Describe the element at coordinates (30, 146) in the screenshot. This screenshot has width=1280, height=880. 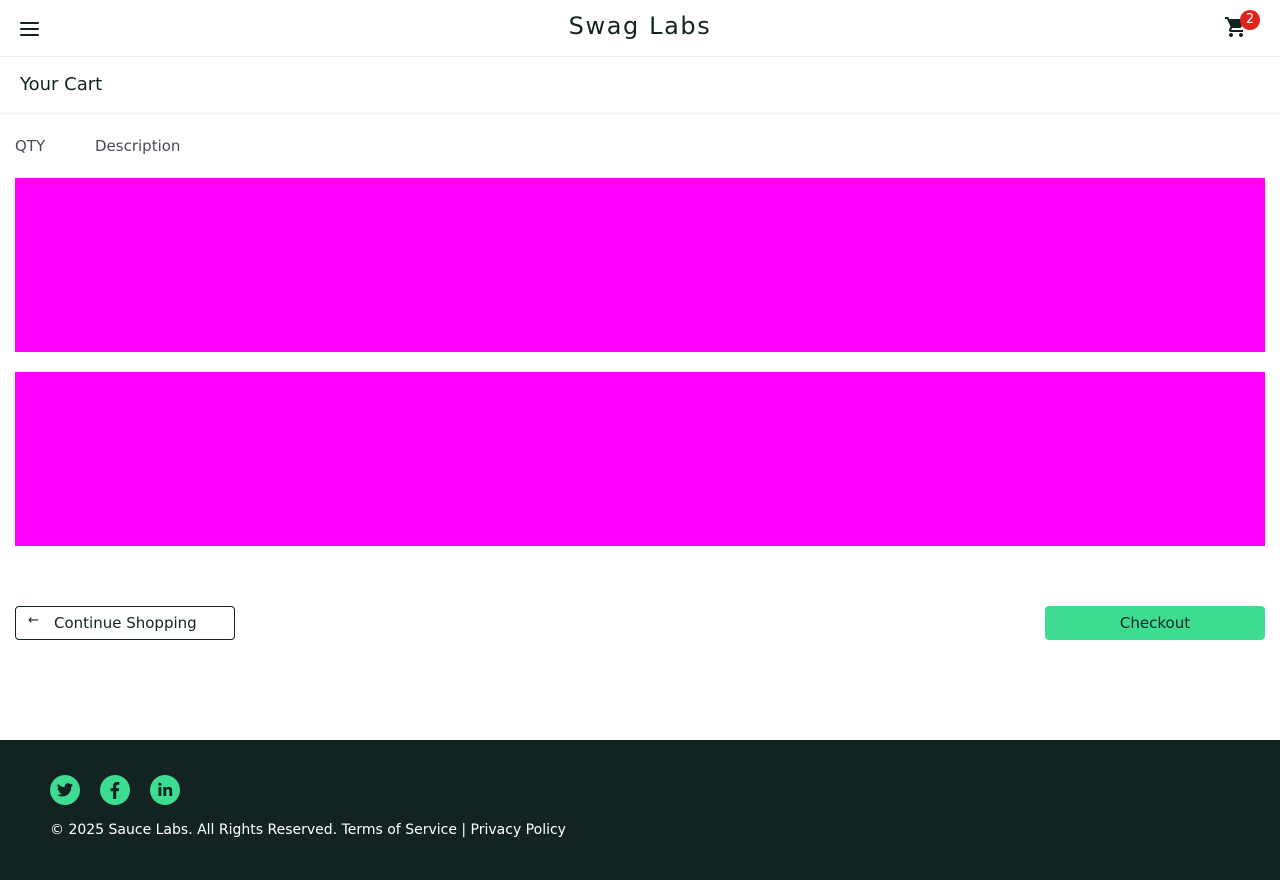
I see `cart-qty-label: QTY` at that location.